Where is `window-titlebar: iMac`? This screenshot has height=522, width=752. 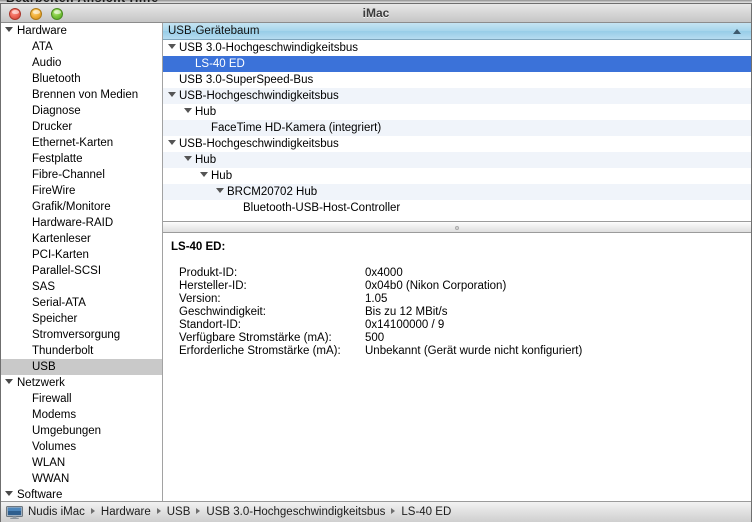 window-titlebar: iMac is located at coordinates (376, 13).